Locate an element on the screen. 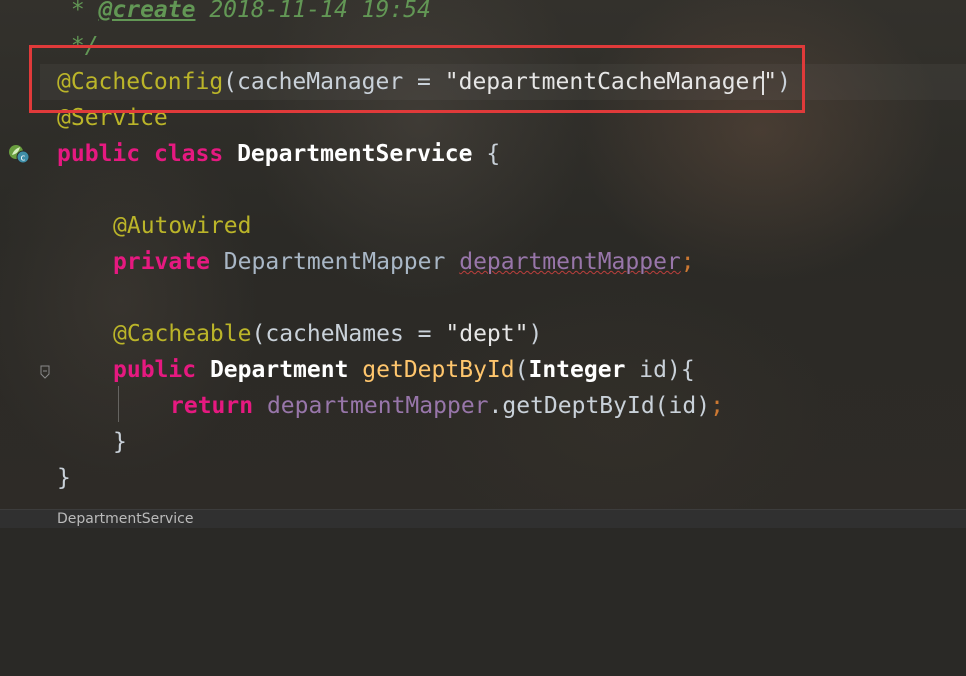 The width and height of the screenshot is (966, 676). code-line-cacheable: @Cacheable(cacheNames = "dept") is located at coordinates (327, 334).